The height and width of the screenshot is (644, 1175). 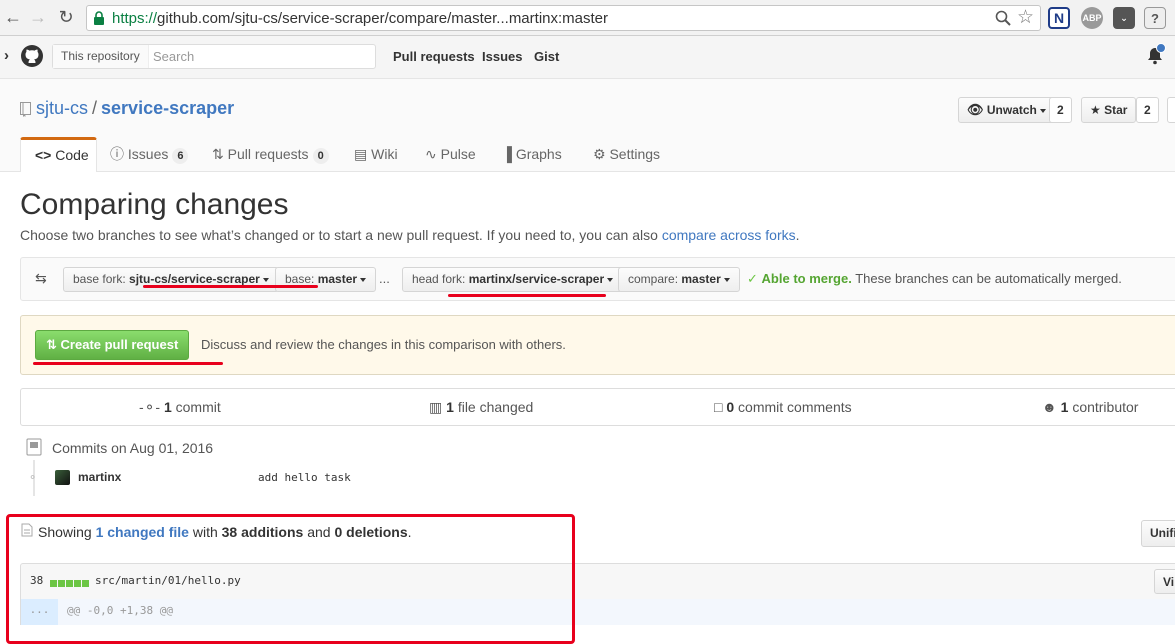 I want to click on repo-name-link: service-scraper, so click(x=167, y=108).